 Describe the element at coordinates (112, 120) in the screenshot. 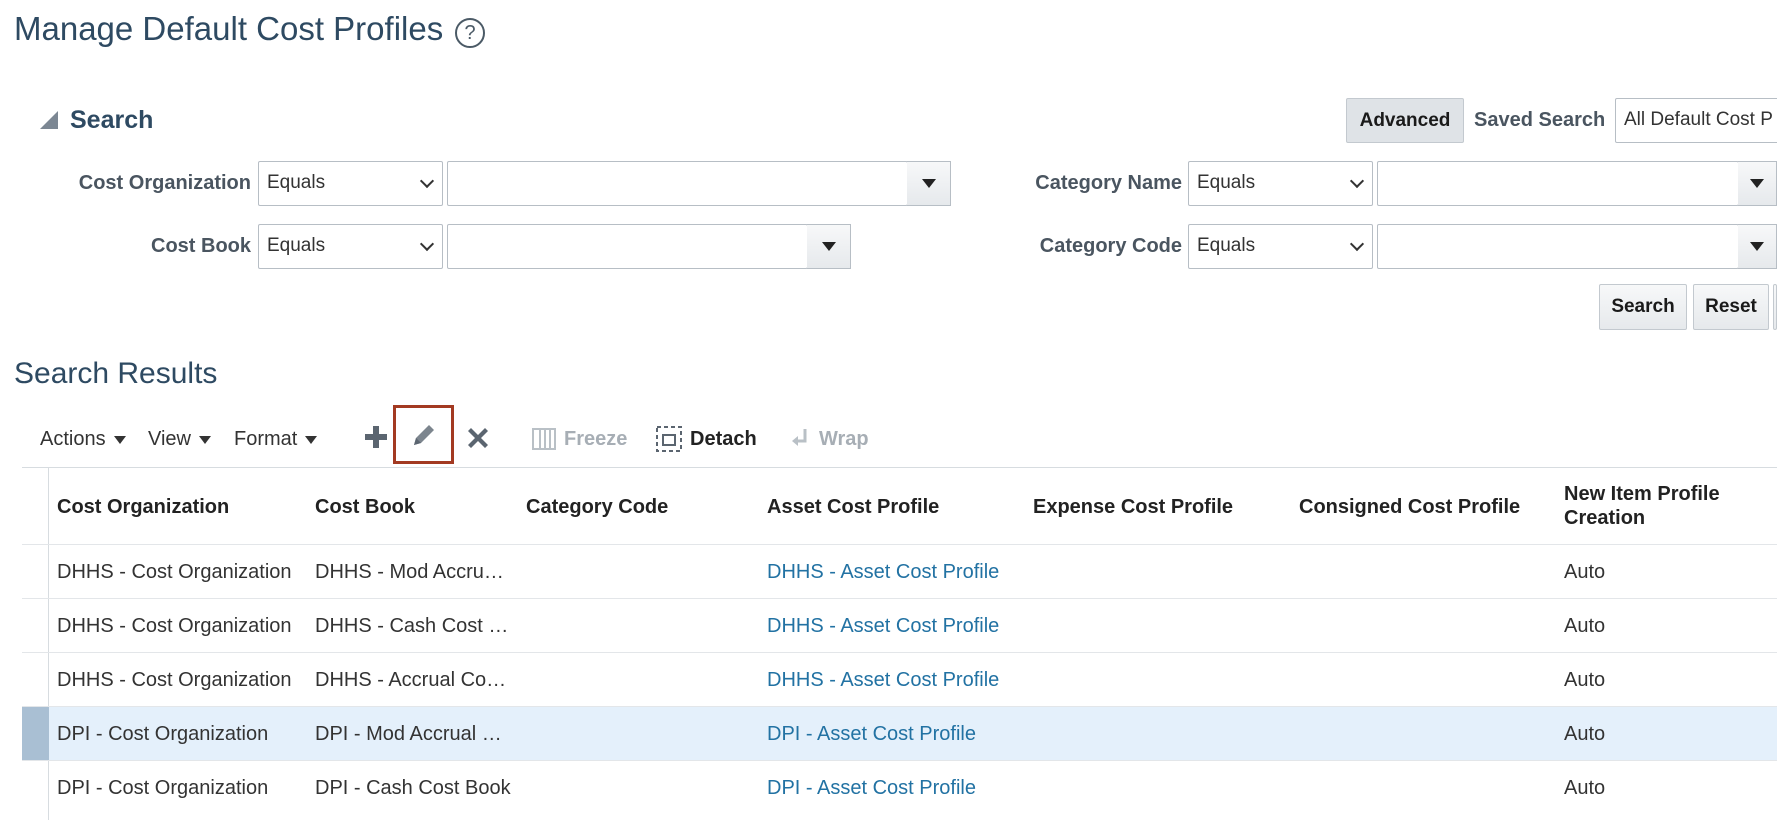

I see `search-heading: Search` at that location.